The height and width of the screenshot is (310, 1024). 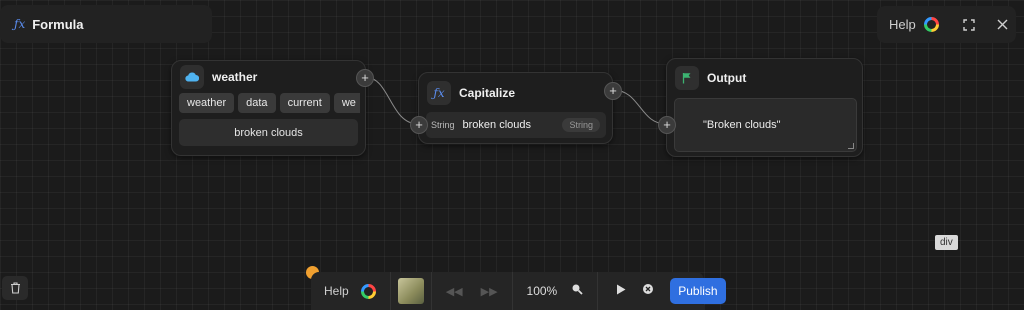 What do you see at coordinates (902, 24) in the screenshot?
I see `help-label: Help` at bounding box center [902, 24].